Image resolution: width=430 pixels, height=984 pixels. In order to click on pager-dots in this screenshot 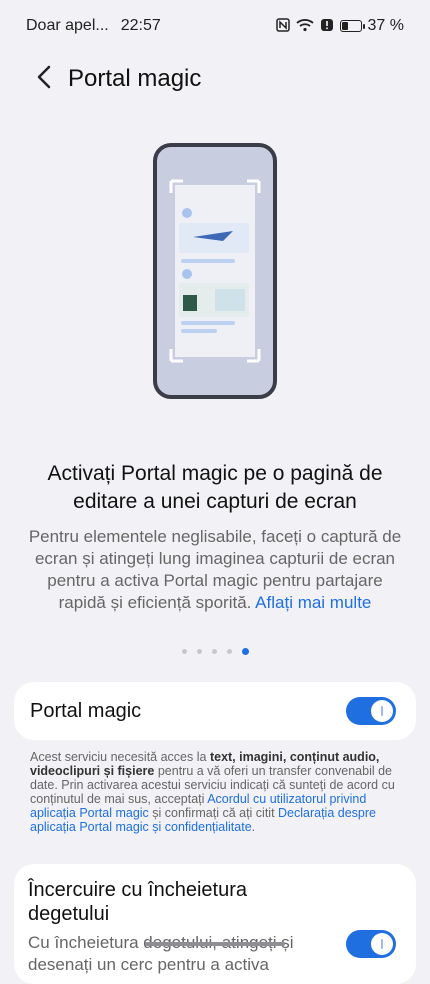, I will do `click(215, 651)`.